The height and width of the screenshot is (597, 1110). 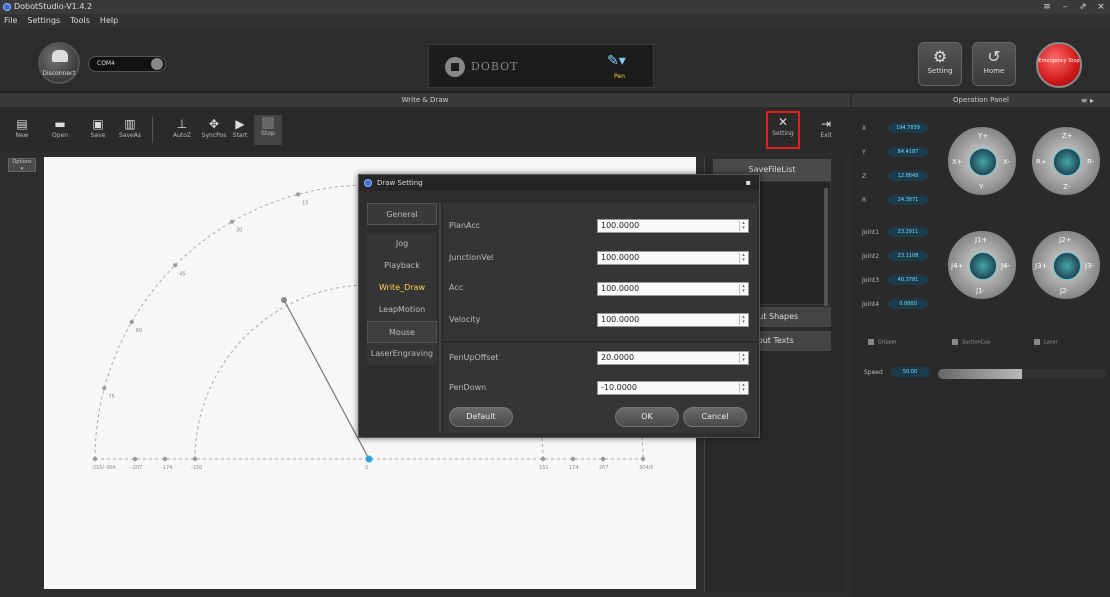 I want to click on form-divider, so click(x=600, y=342).